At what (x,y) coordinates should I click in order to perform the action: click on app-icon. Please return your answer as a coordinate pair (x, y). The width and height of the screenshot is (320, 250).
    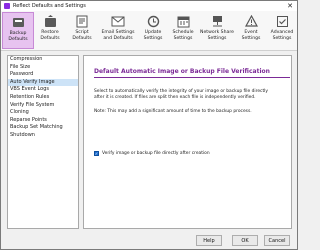
    Looking at the image, I should click on (7, 6).